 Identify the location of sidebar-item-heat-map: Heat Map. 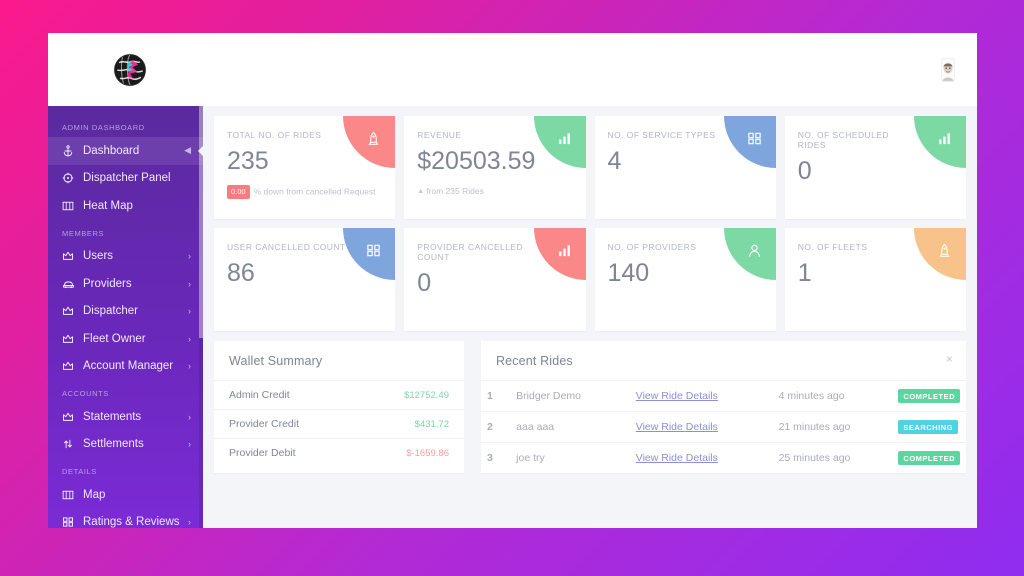
(125, 206).